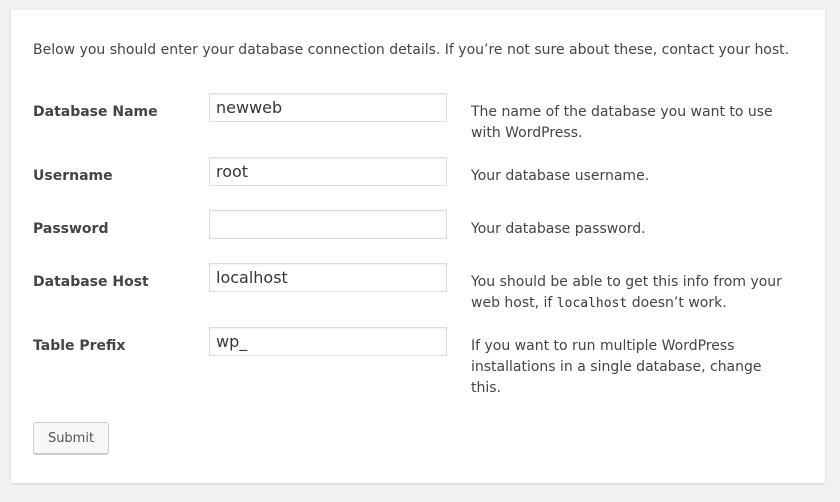 The image size is (840, 502). What do you see at coordinates (79, 346) in the screenshot?
I see `label-table-prefix: Table Prefix` at bounding box center [79, 346].